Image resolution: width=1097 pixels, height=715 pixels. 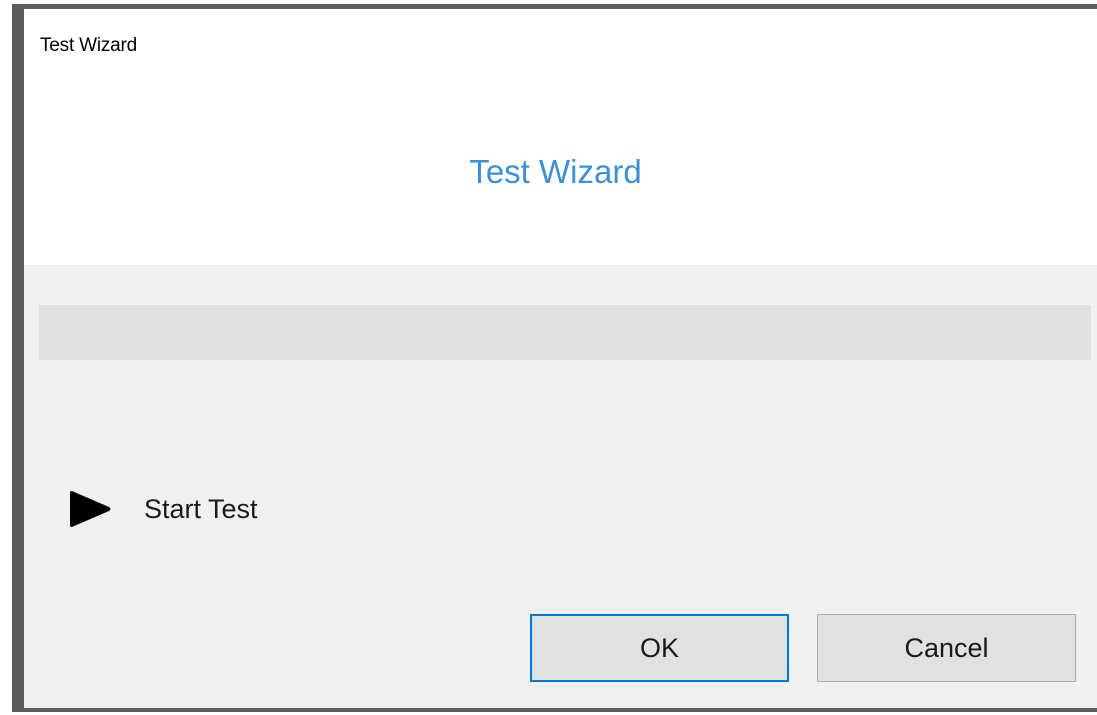 What do you see at coordinates (560, 39) in the screenshot?
I see `title-bar: Test Wizard` at bounding box center [560, 39].